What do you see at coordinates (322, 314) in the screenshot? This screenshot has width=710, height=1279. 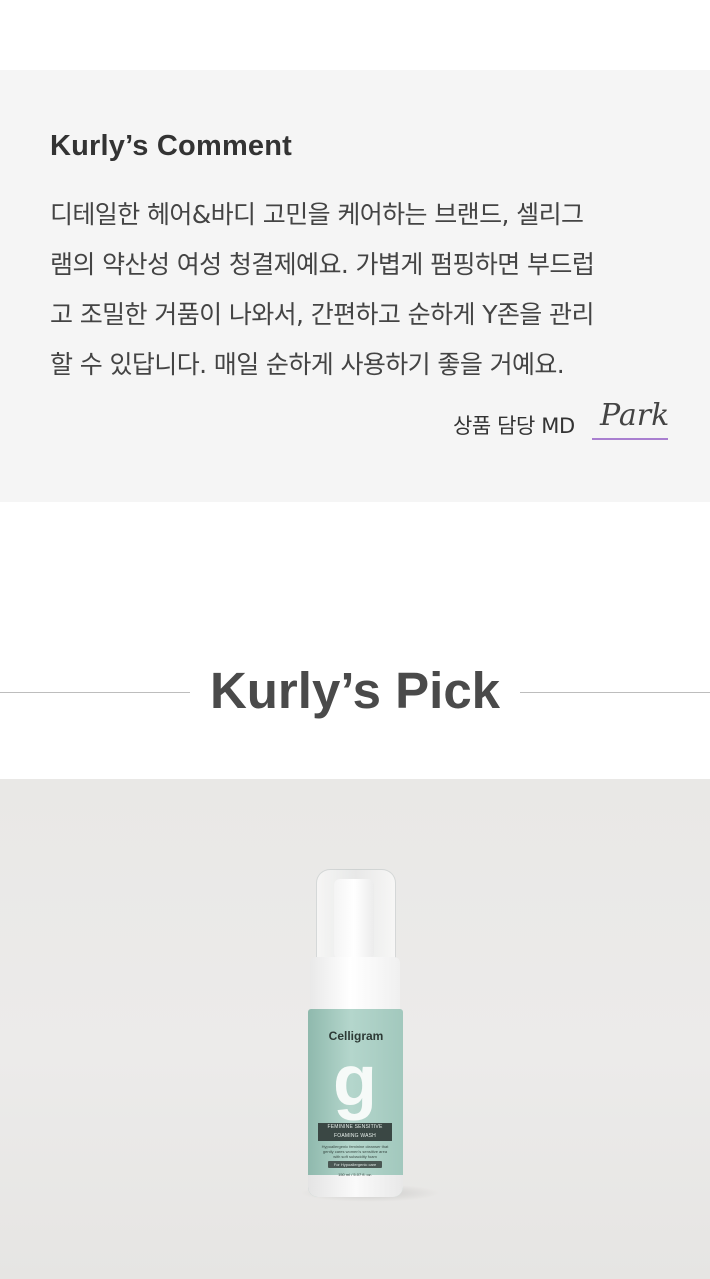 I see `comment-line: 고 조밀한 거품이 나와서, 간편하고 순하게 Y존을 관리` at bounding box center [322, 314].